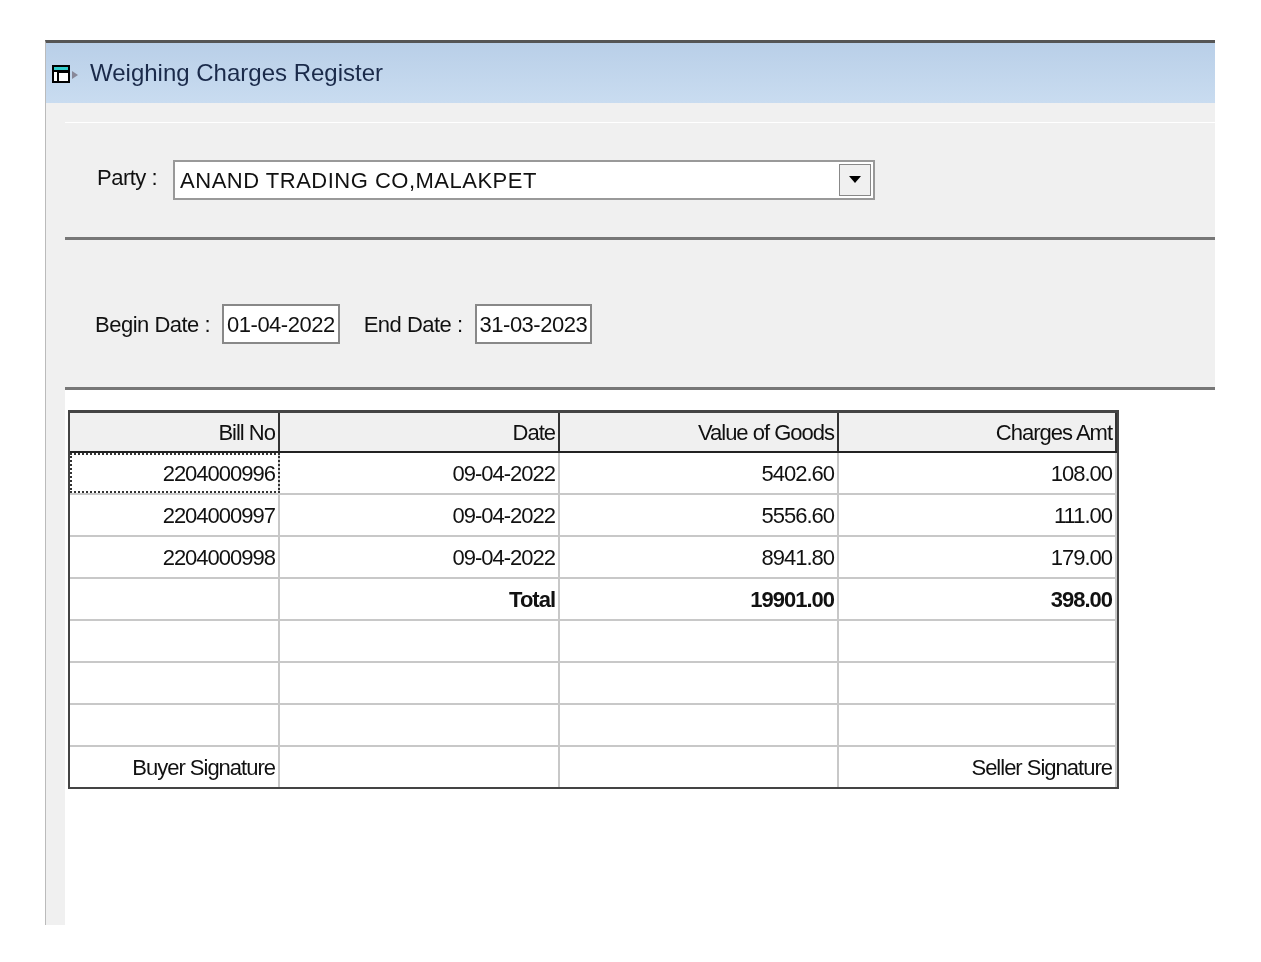 The image size is (1261, 962). What do you see at coordinates (978, 515) in the screenshot?
I see `table-cell: 111.00` at bounding box center [978, 515].